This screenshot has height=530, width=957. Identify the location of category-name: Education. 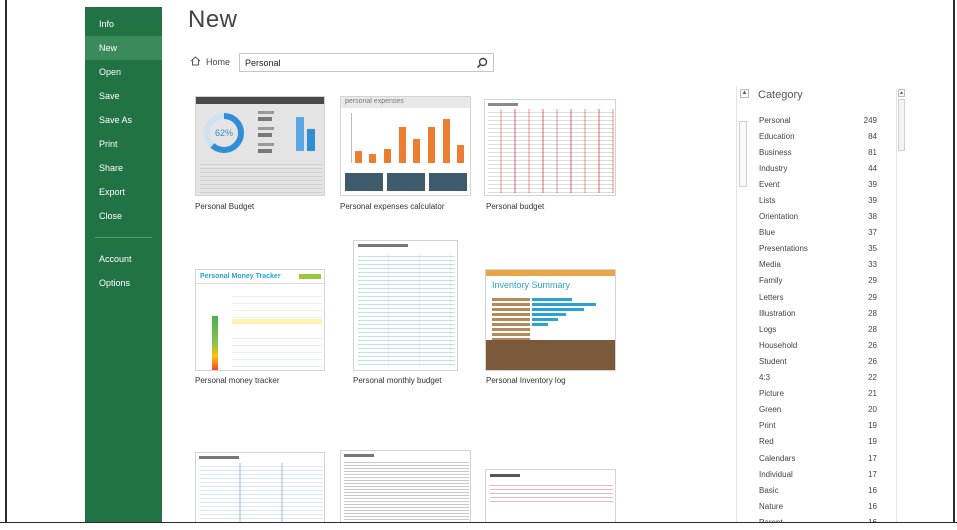
(777, 136).